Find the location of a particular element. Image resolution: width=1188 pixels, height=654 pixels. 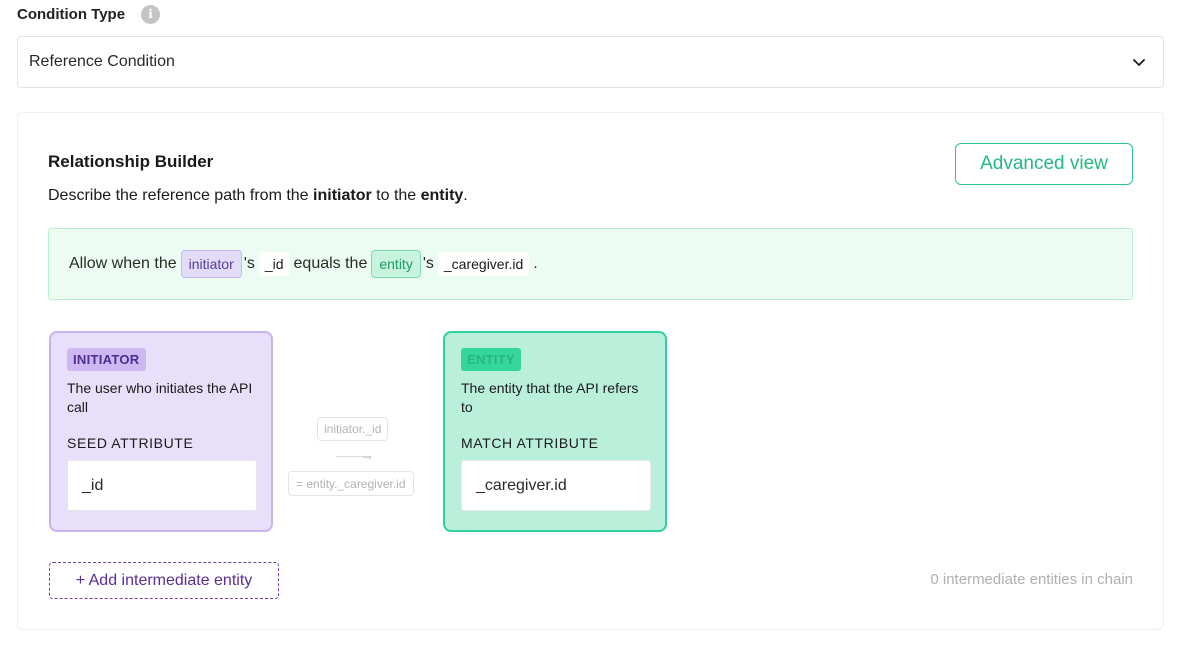

builder-title: Relationship Builder is located at coordinates (131, 161).